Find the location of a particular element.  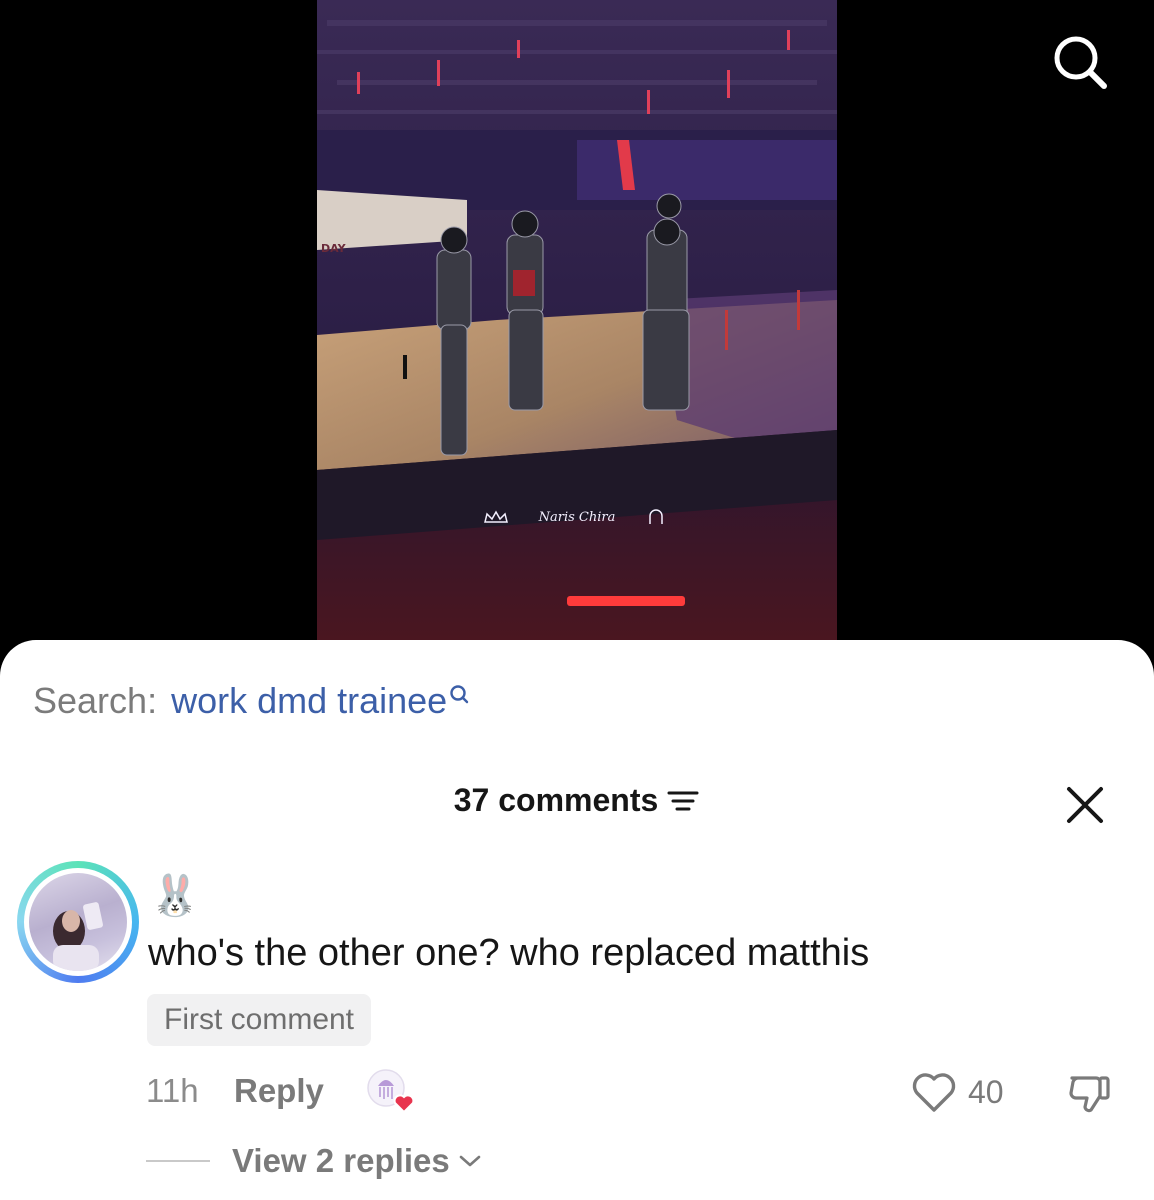

avatar is located at coordinates (78, 922).